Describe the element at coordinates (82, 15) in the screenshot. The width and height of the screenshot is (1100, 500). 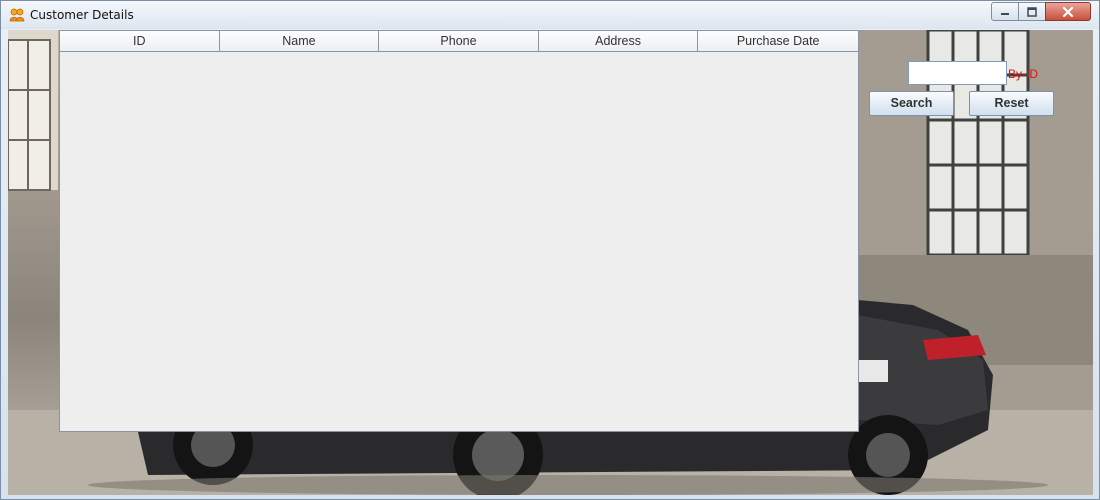
I see `window-title: Customer Details` at that location.